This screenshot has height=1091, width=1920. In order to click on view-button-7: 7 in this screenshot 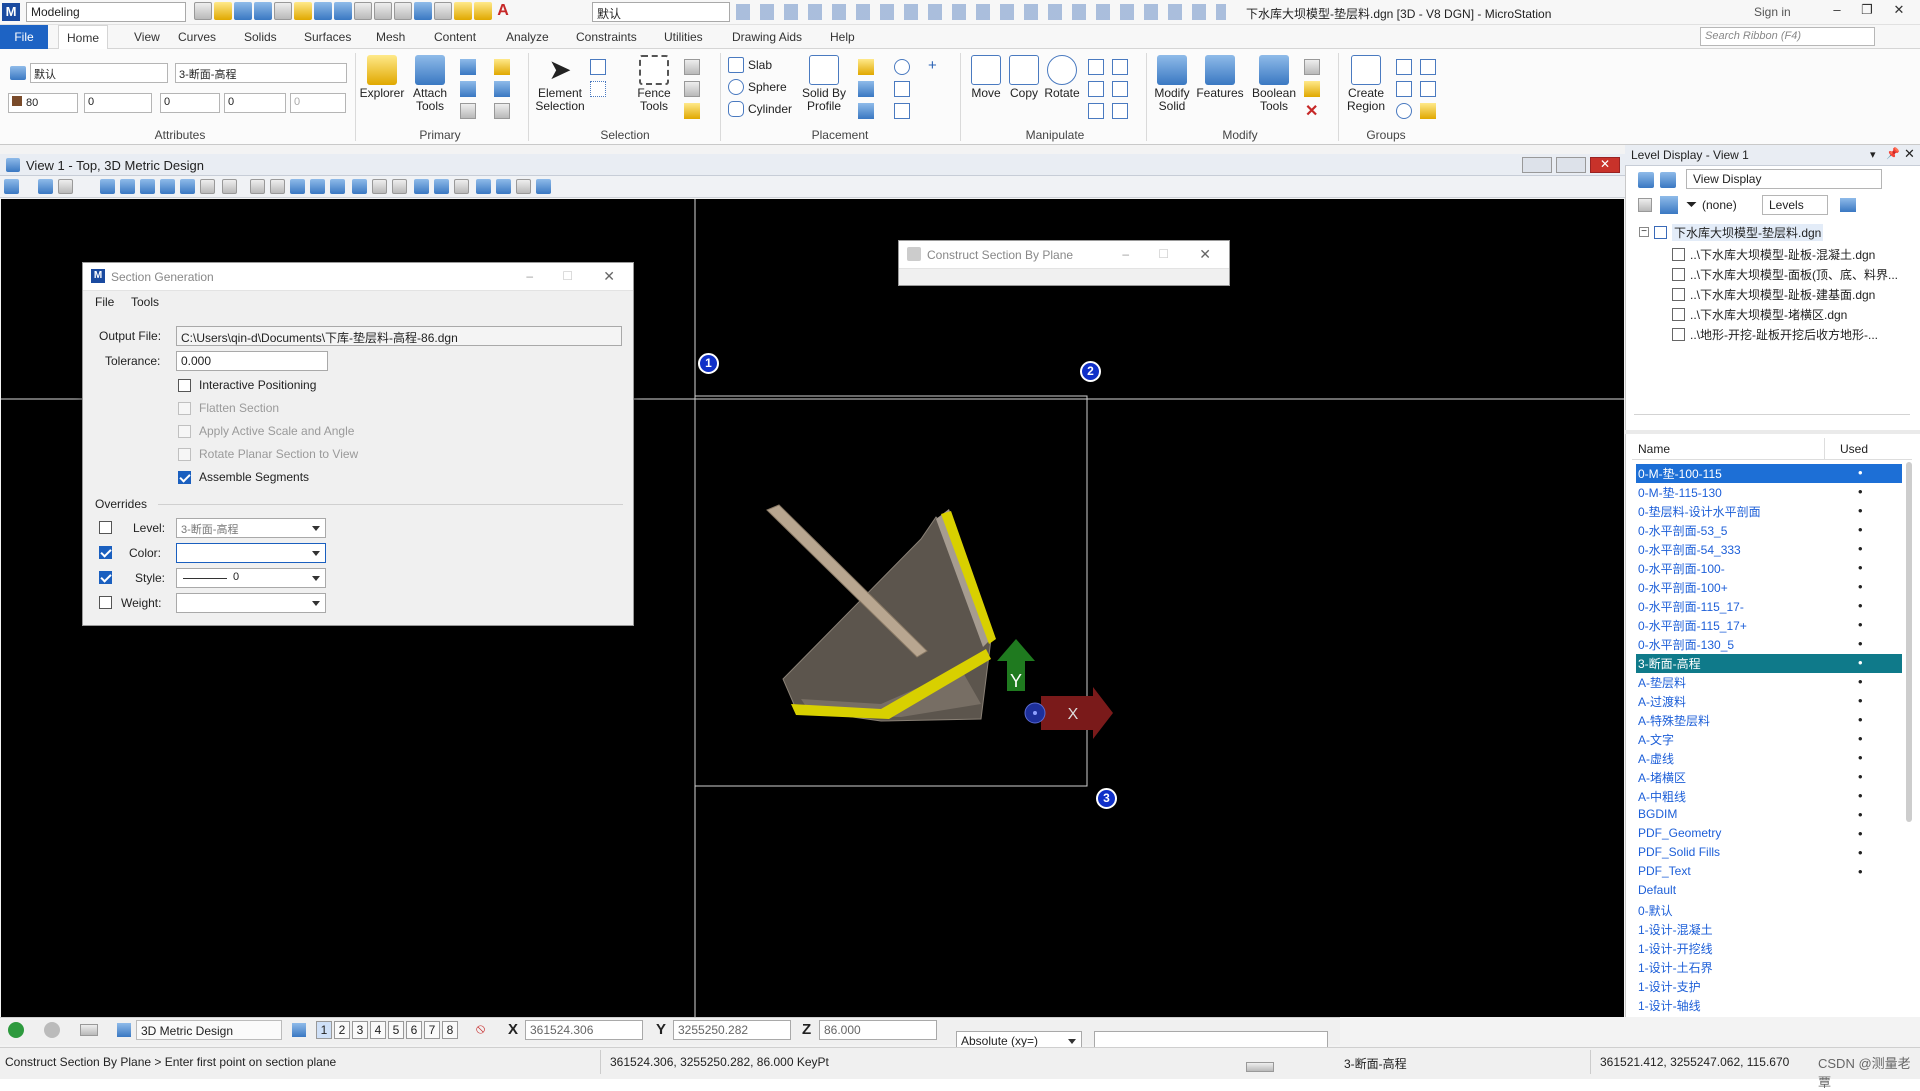, I will do `click(432, 1030)`.